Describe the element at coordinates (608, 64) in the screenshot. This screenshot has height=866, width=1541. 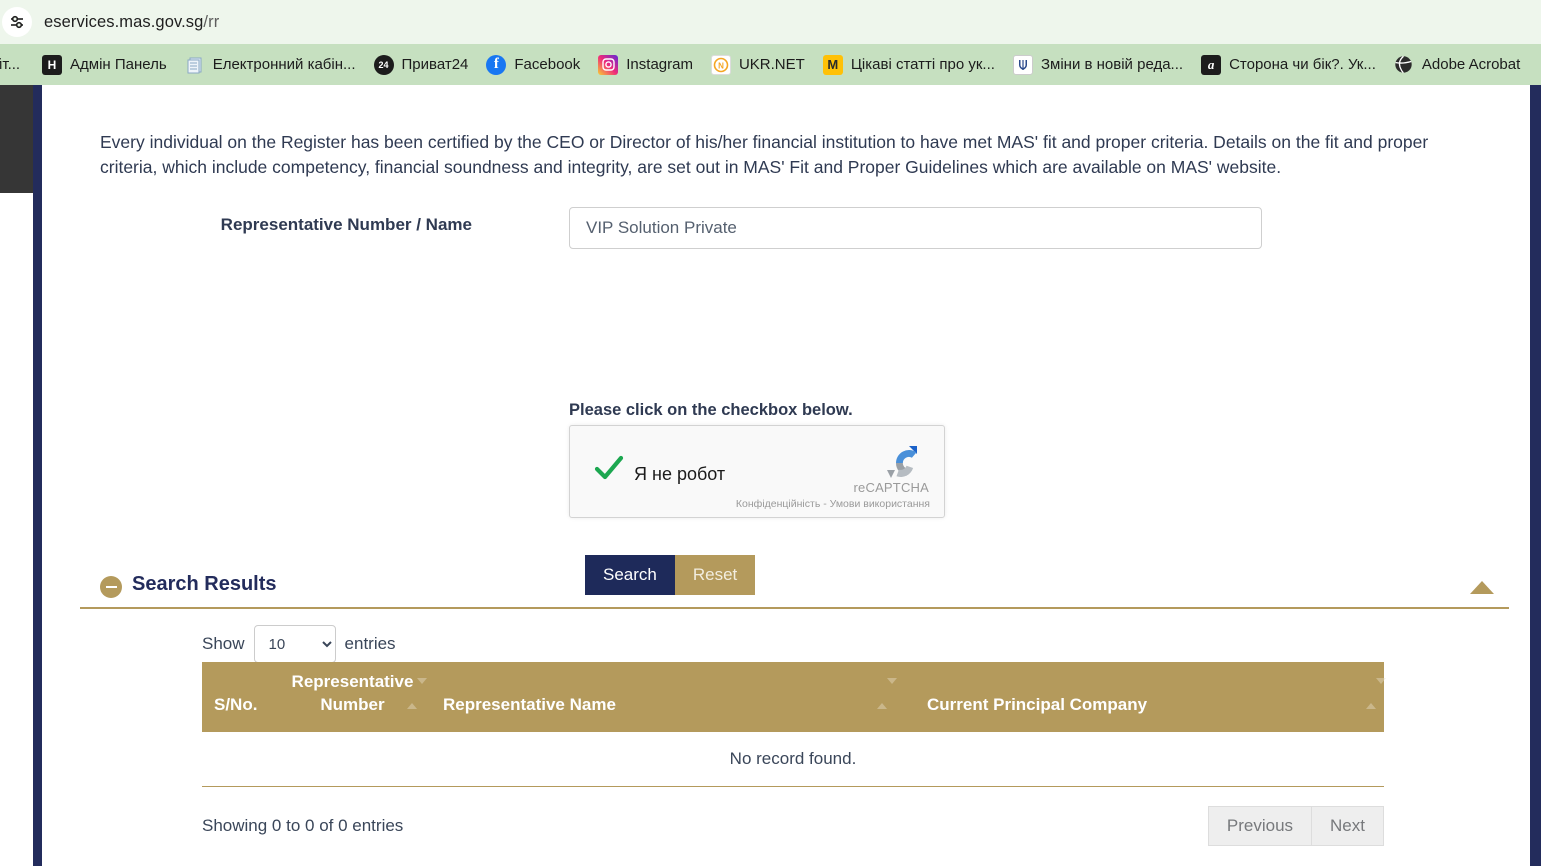
I see `instagram-icon` at that location.